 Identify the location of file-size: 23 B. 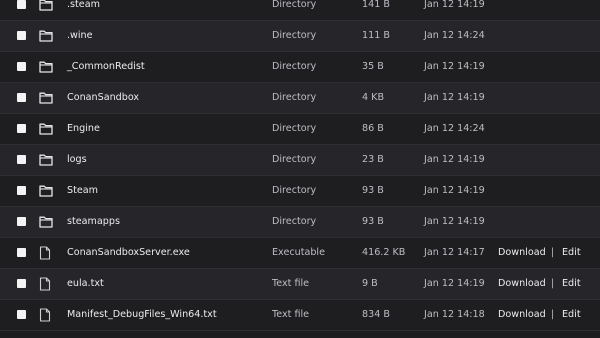
(373, 159).